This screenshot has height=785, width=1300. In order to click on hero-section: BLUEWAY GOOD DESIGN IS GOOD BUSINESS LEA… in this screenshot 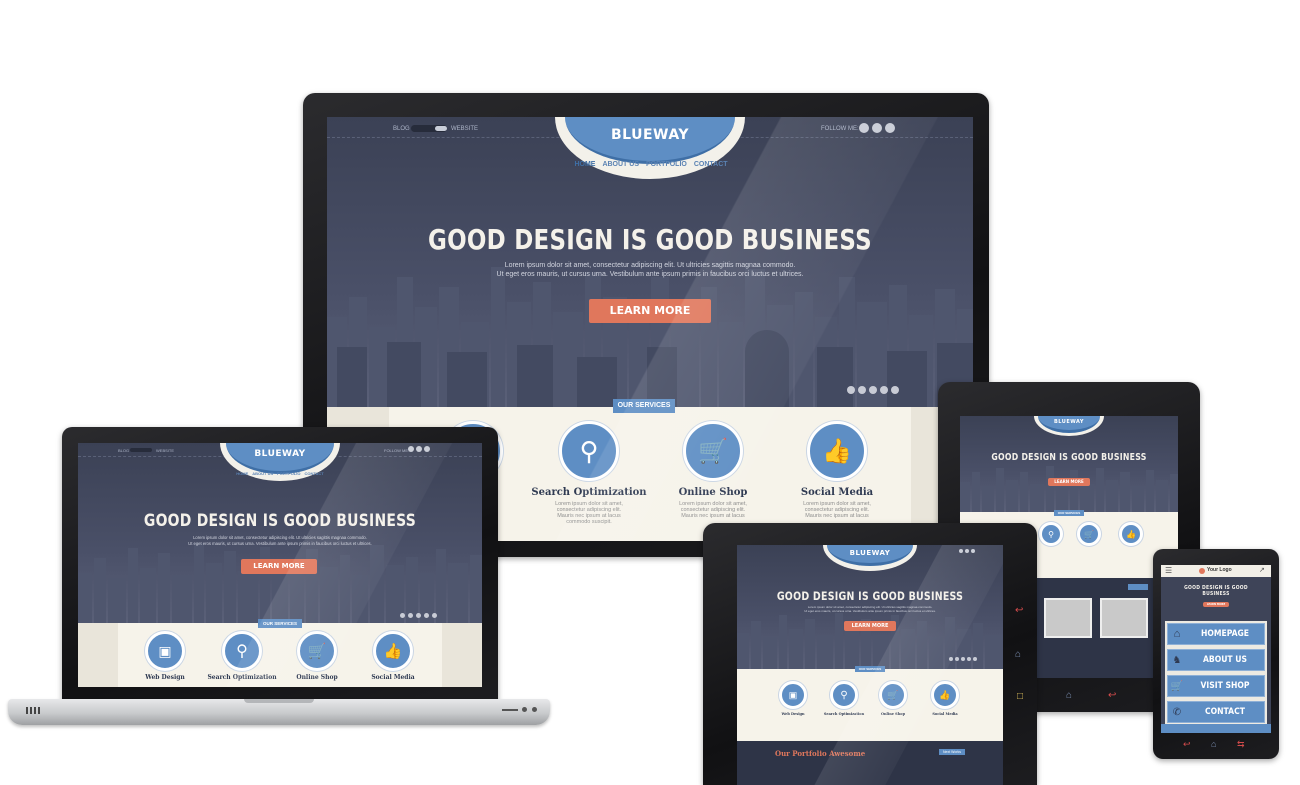, I will do `click(1069, 464)`.